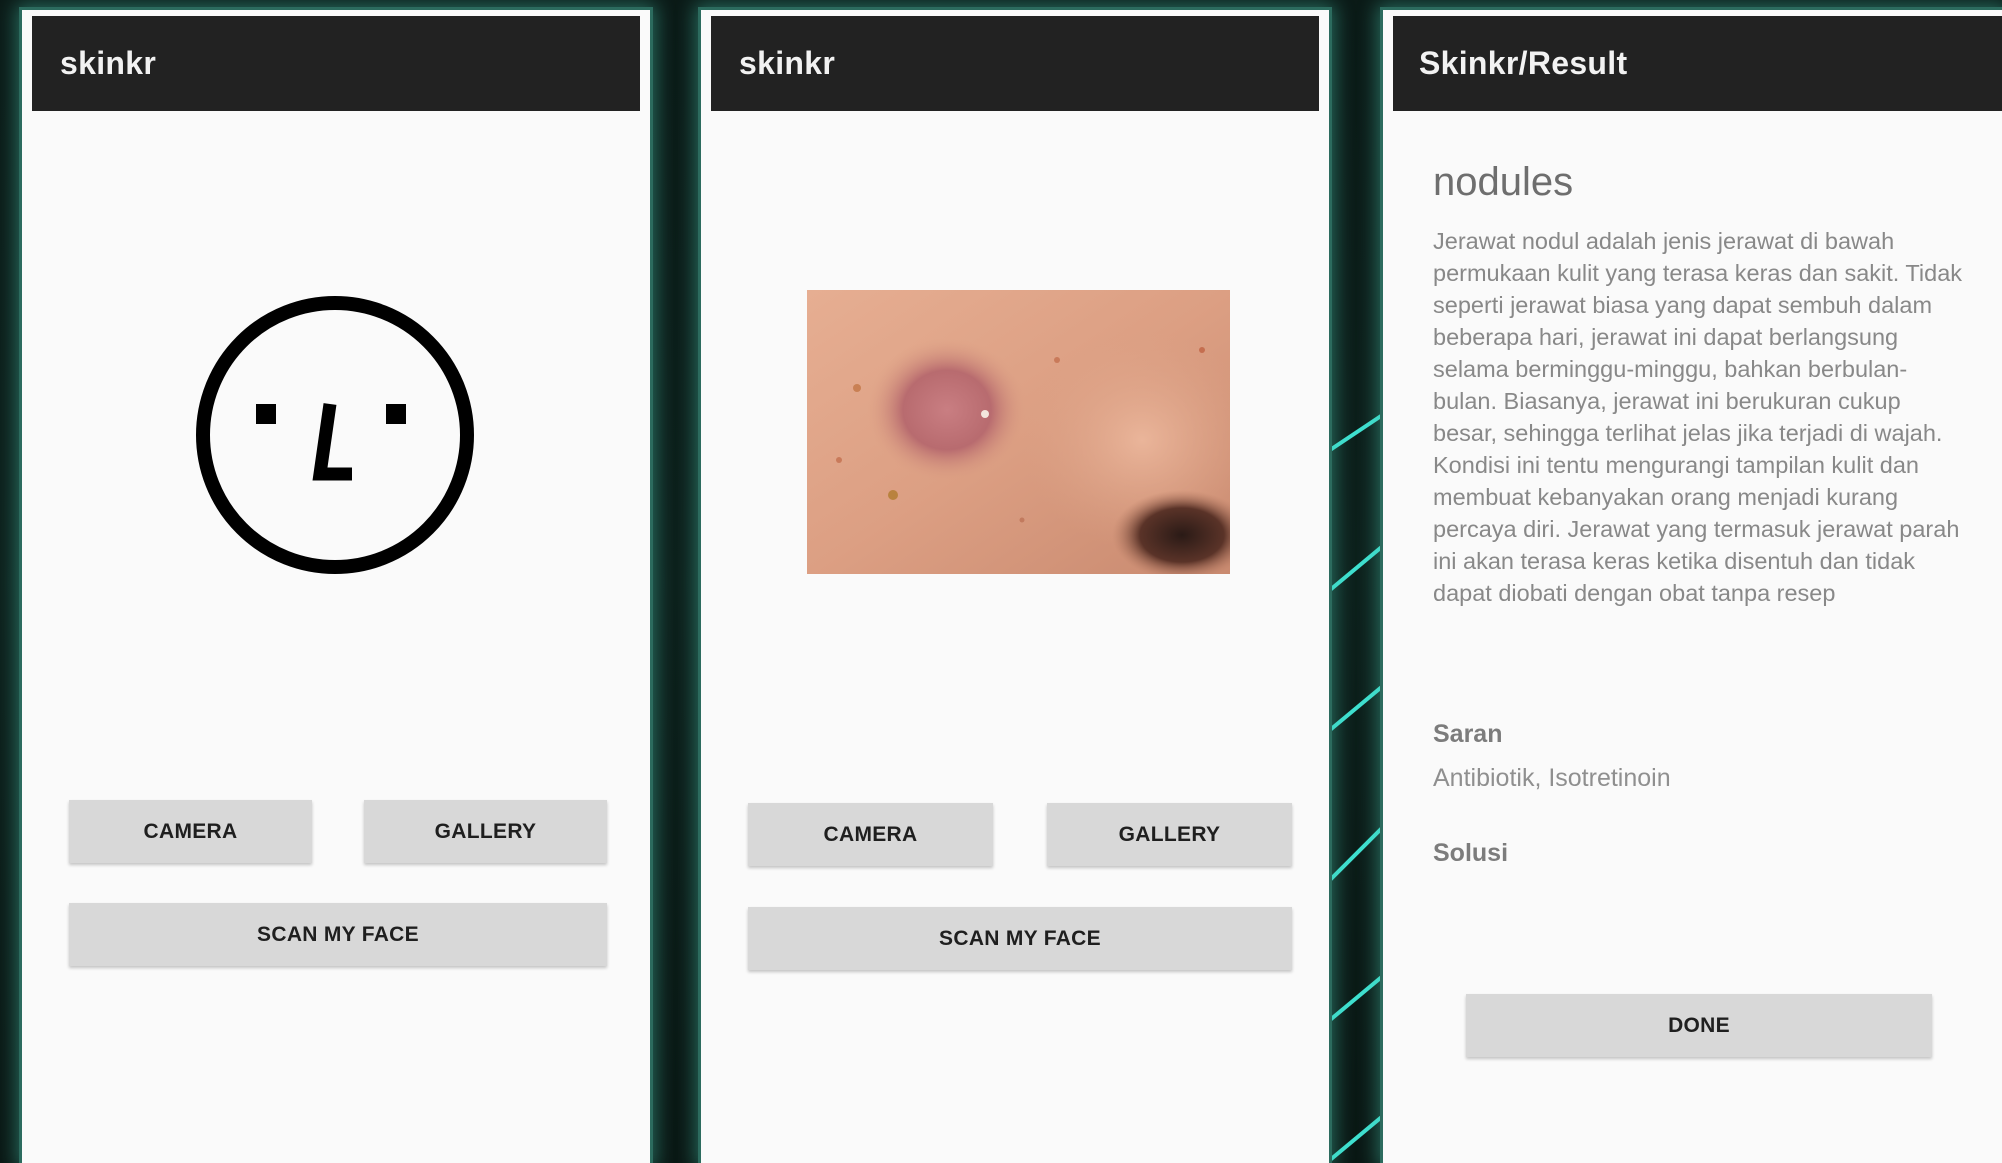 The height and width of the screenshot is (1163, 2002). Describe the element at coordinates (1360, 785) in the screenshot. I see `decorative-stripes` at that location.